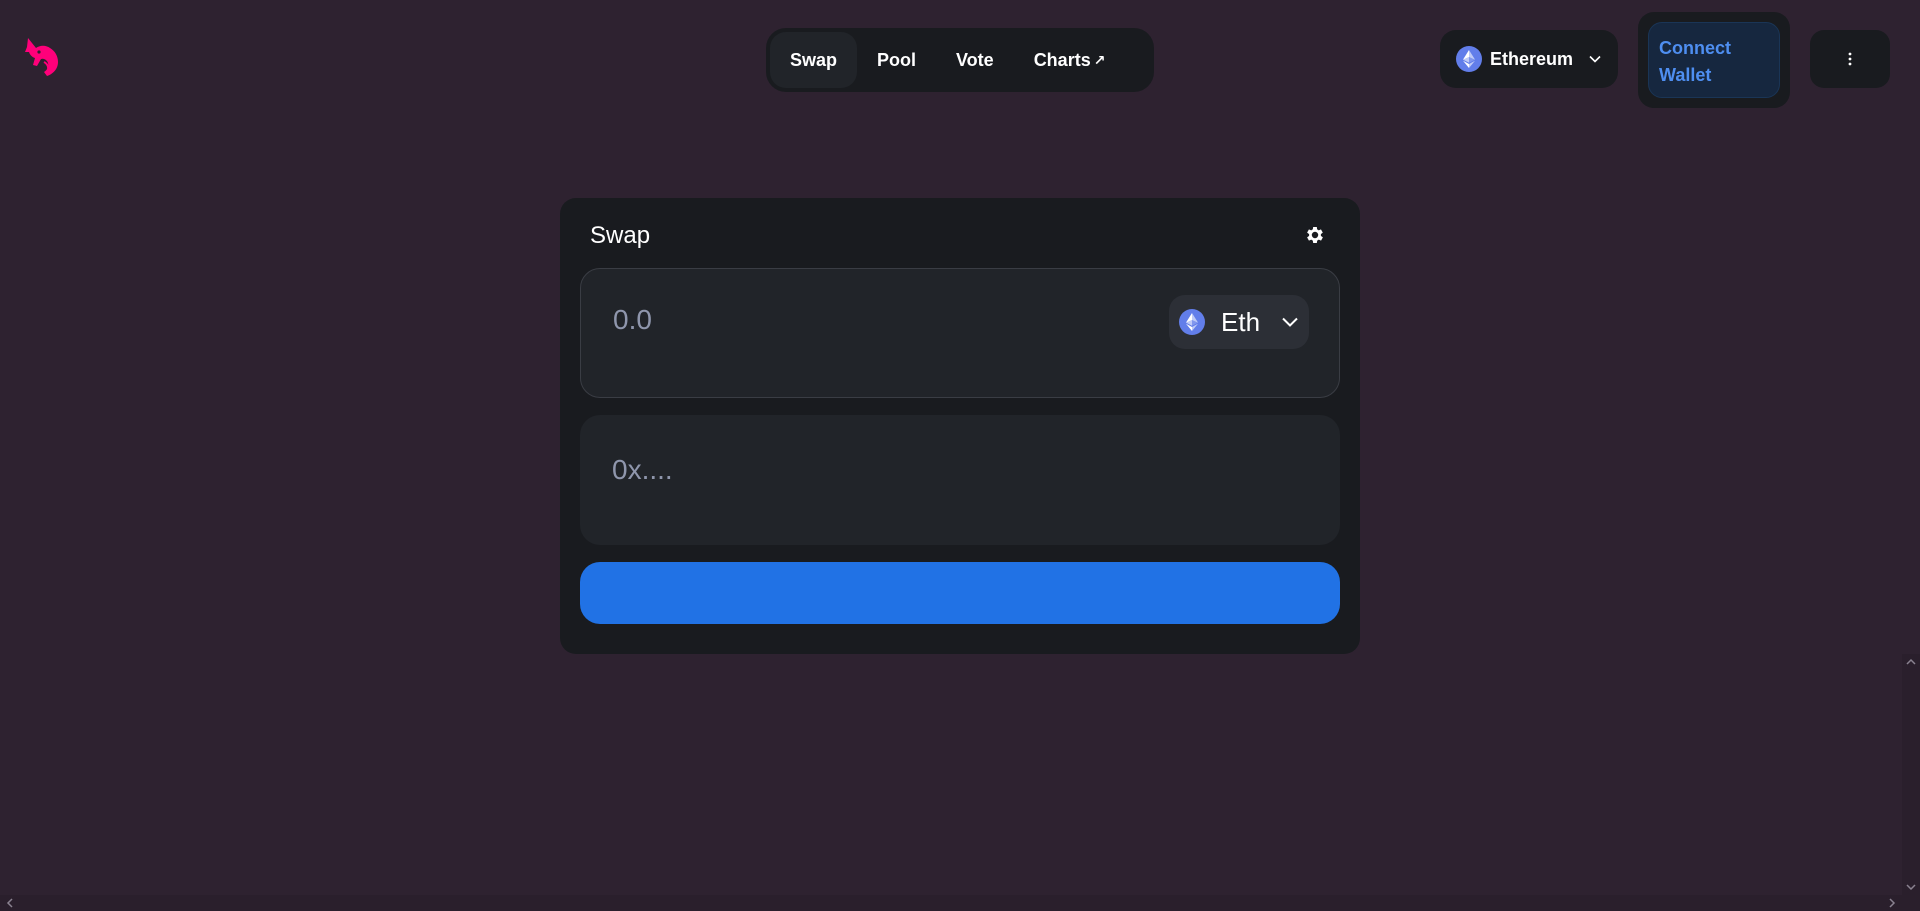 The image size is (1920, 911). What do you see at coordinates (1892, 903) in the screenshot?
I see `scroll-right-arrow-icon` at bounding box center [1892, 903].